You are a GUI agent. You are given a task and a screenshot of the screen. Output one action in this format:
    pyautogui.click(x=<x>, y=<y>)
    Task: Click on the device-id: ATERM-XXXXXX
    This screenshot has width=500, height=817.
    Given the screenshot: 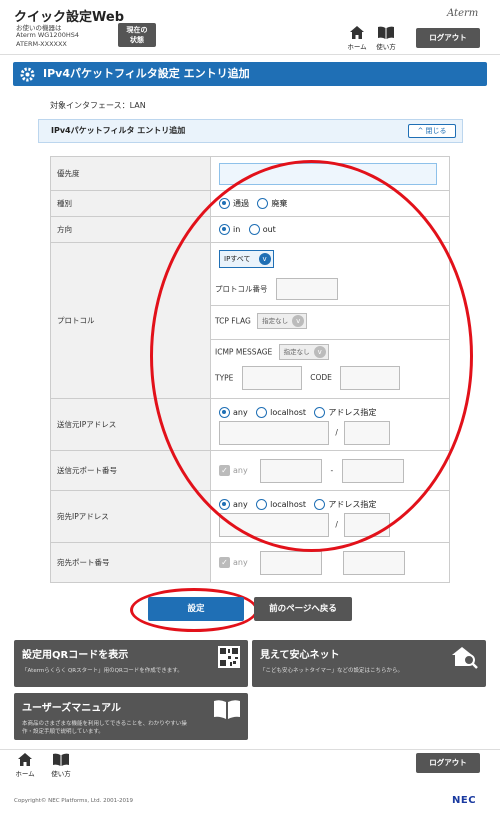 What is the action you would take?
    pyautogui.click(x=41, y=44)
    